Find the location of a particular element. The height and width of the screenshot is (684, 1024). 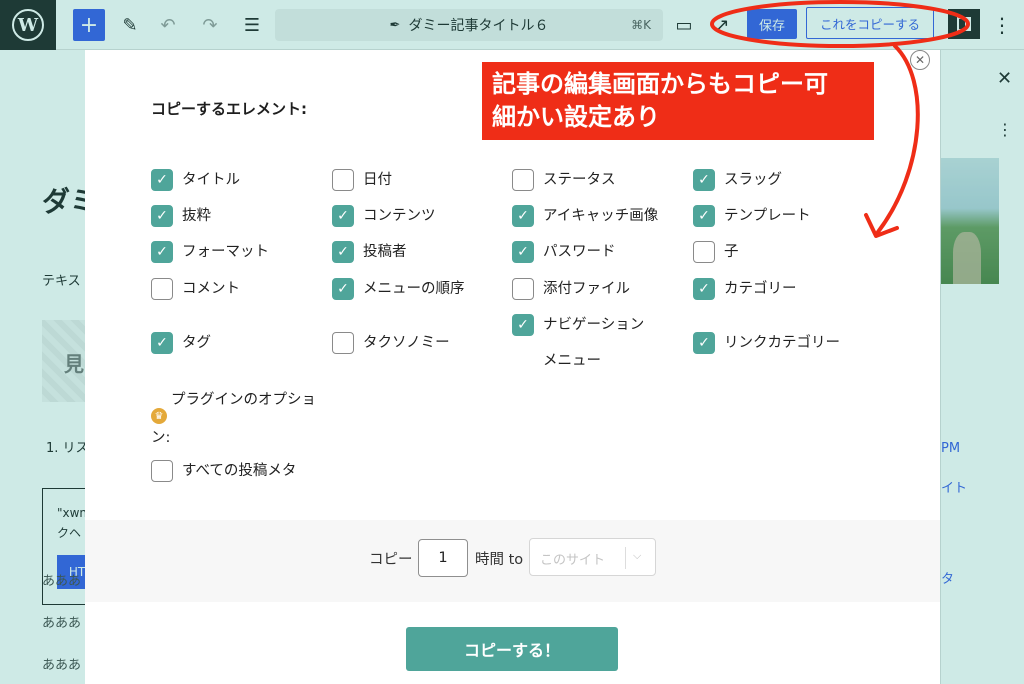

option-status: ステータス is located at coordinates (564, 180).